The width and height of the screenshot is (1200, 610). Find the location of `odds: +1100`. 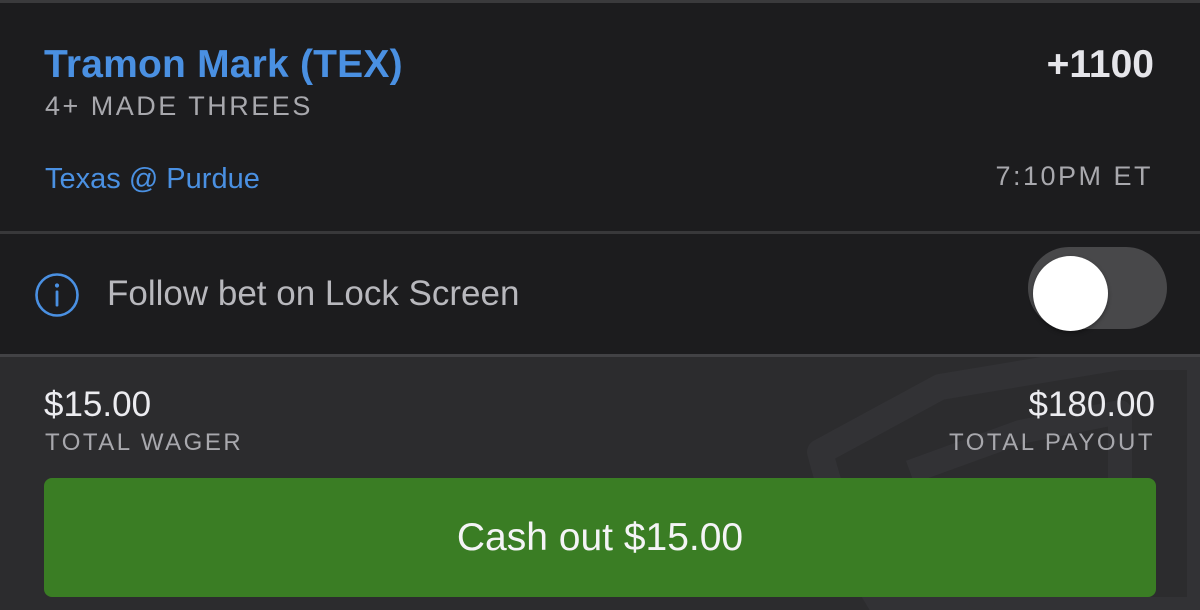

odds: +1100 is located at coordinates (1100, 64).